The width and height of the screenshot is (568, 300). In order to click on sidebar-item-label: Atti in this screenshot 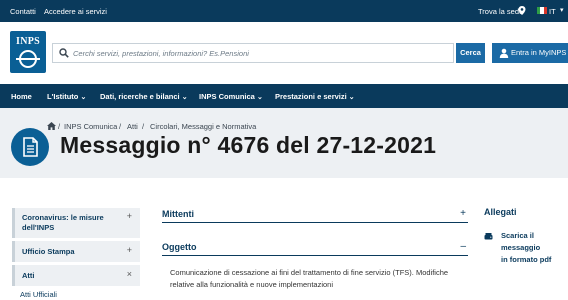, I will do `click(28, 275)`.